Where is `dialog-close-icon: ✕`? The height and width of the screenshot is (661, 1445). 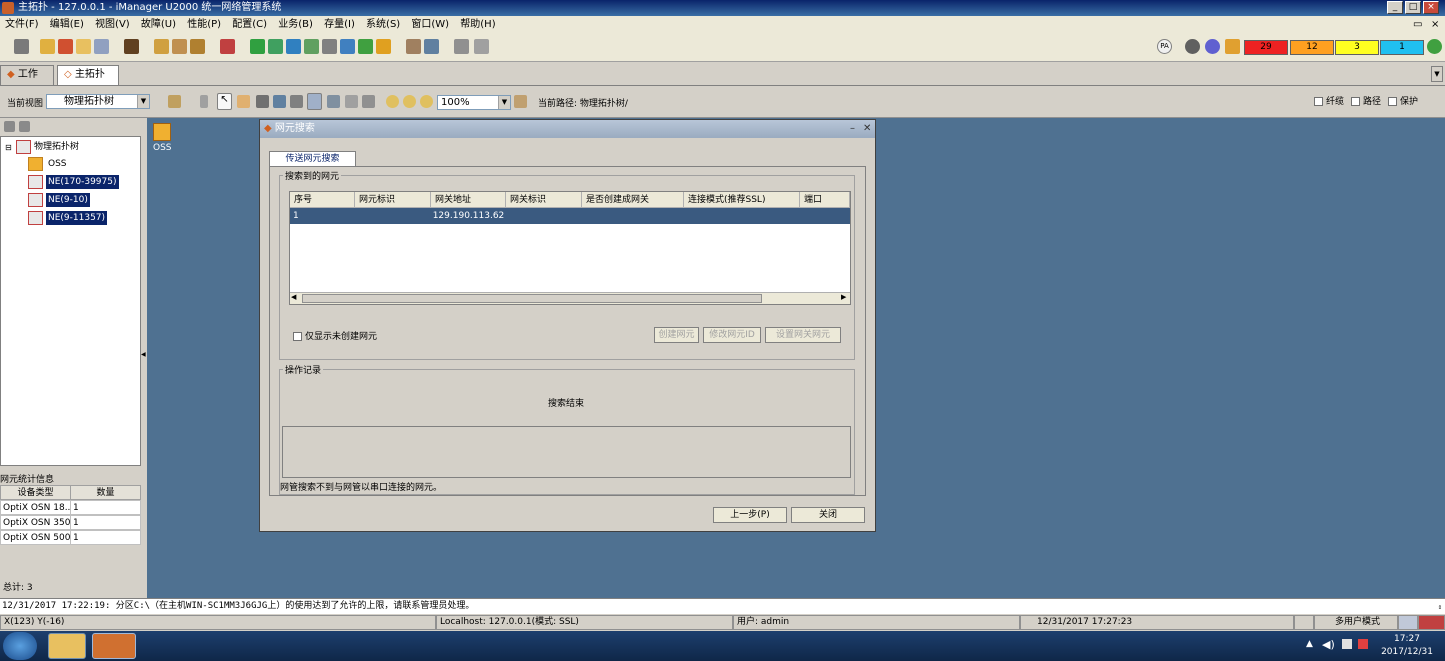
dialog-close-icon: ✕ is located at coordinates (867, 129).